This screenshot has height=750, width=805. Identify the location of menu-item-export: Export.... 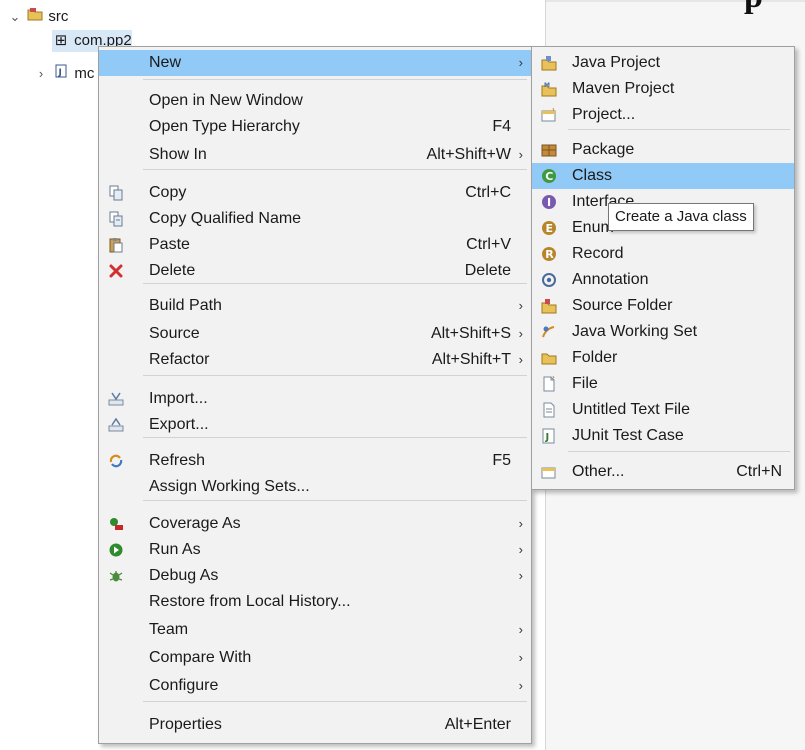
(315, 425).